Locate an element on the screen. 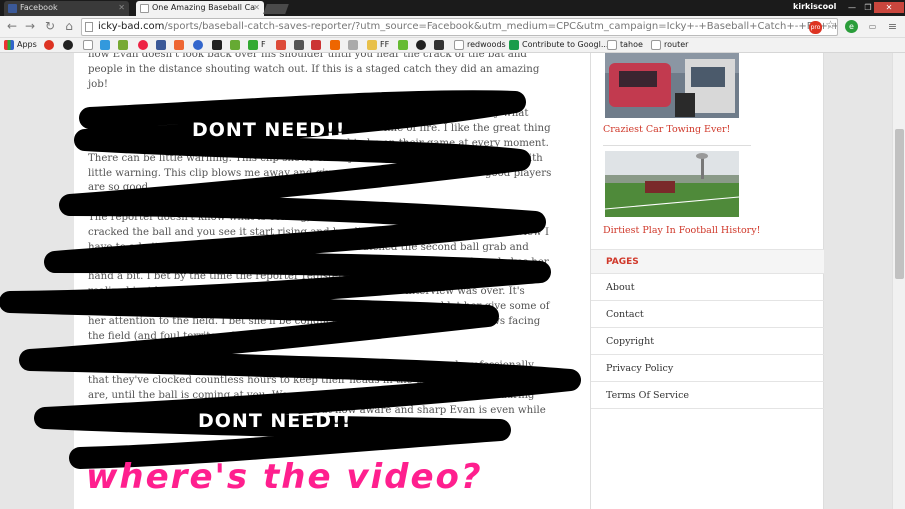 The height and width of the screenshot is (509, 905). tab-title: Facebook is located at coordinates (39, 7).